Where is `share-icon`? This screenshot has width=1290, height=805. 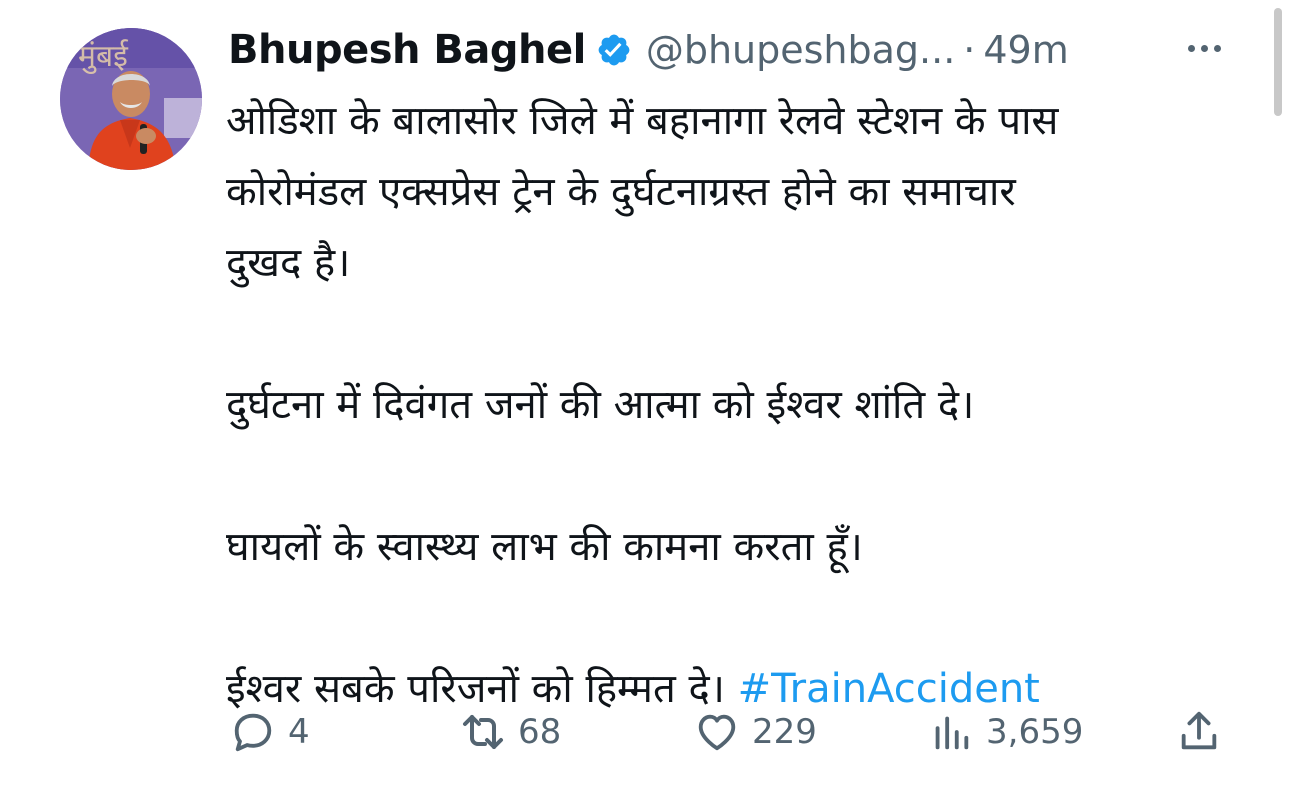
share-icon is located at coordinates (1199, 732).